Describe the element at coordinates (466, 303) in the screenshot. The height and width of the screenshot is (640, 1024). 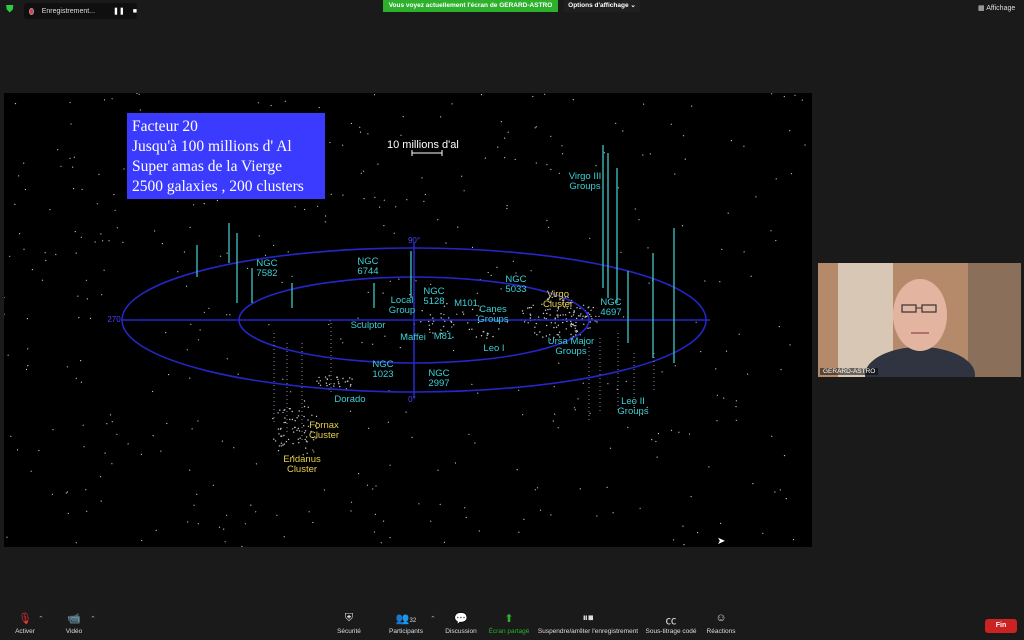
I see `label-m101: M101` at that location.